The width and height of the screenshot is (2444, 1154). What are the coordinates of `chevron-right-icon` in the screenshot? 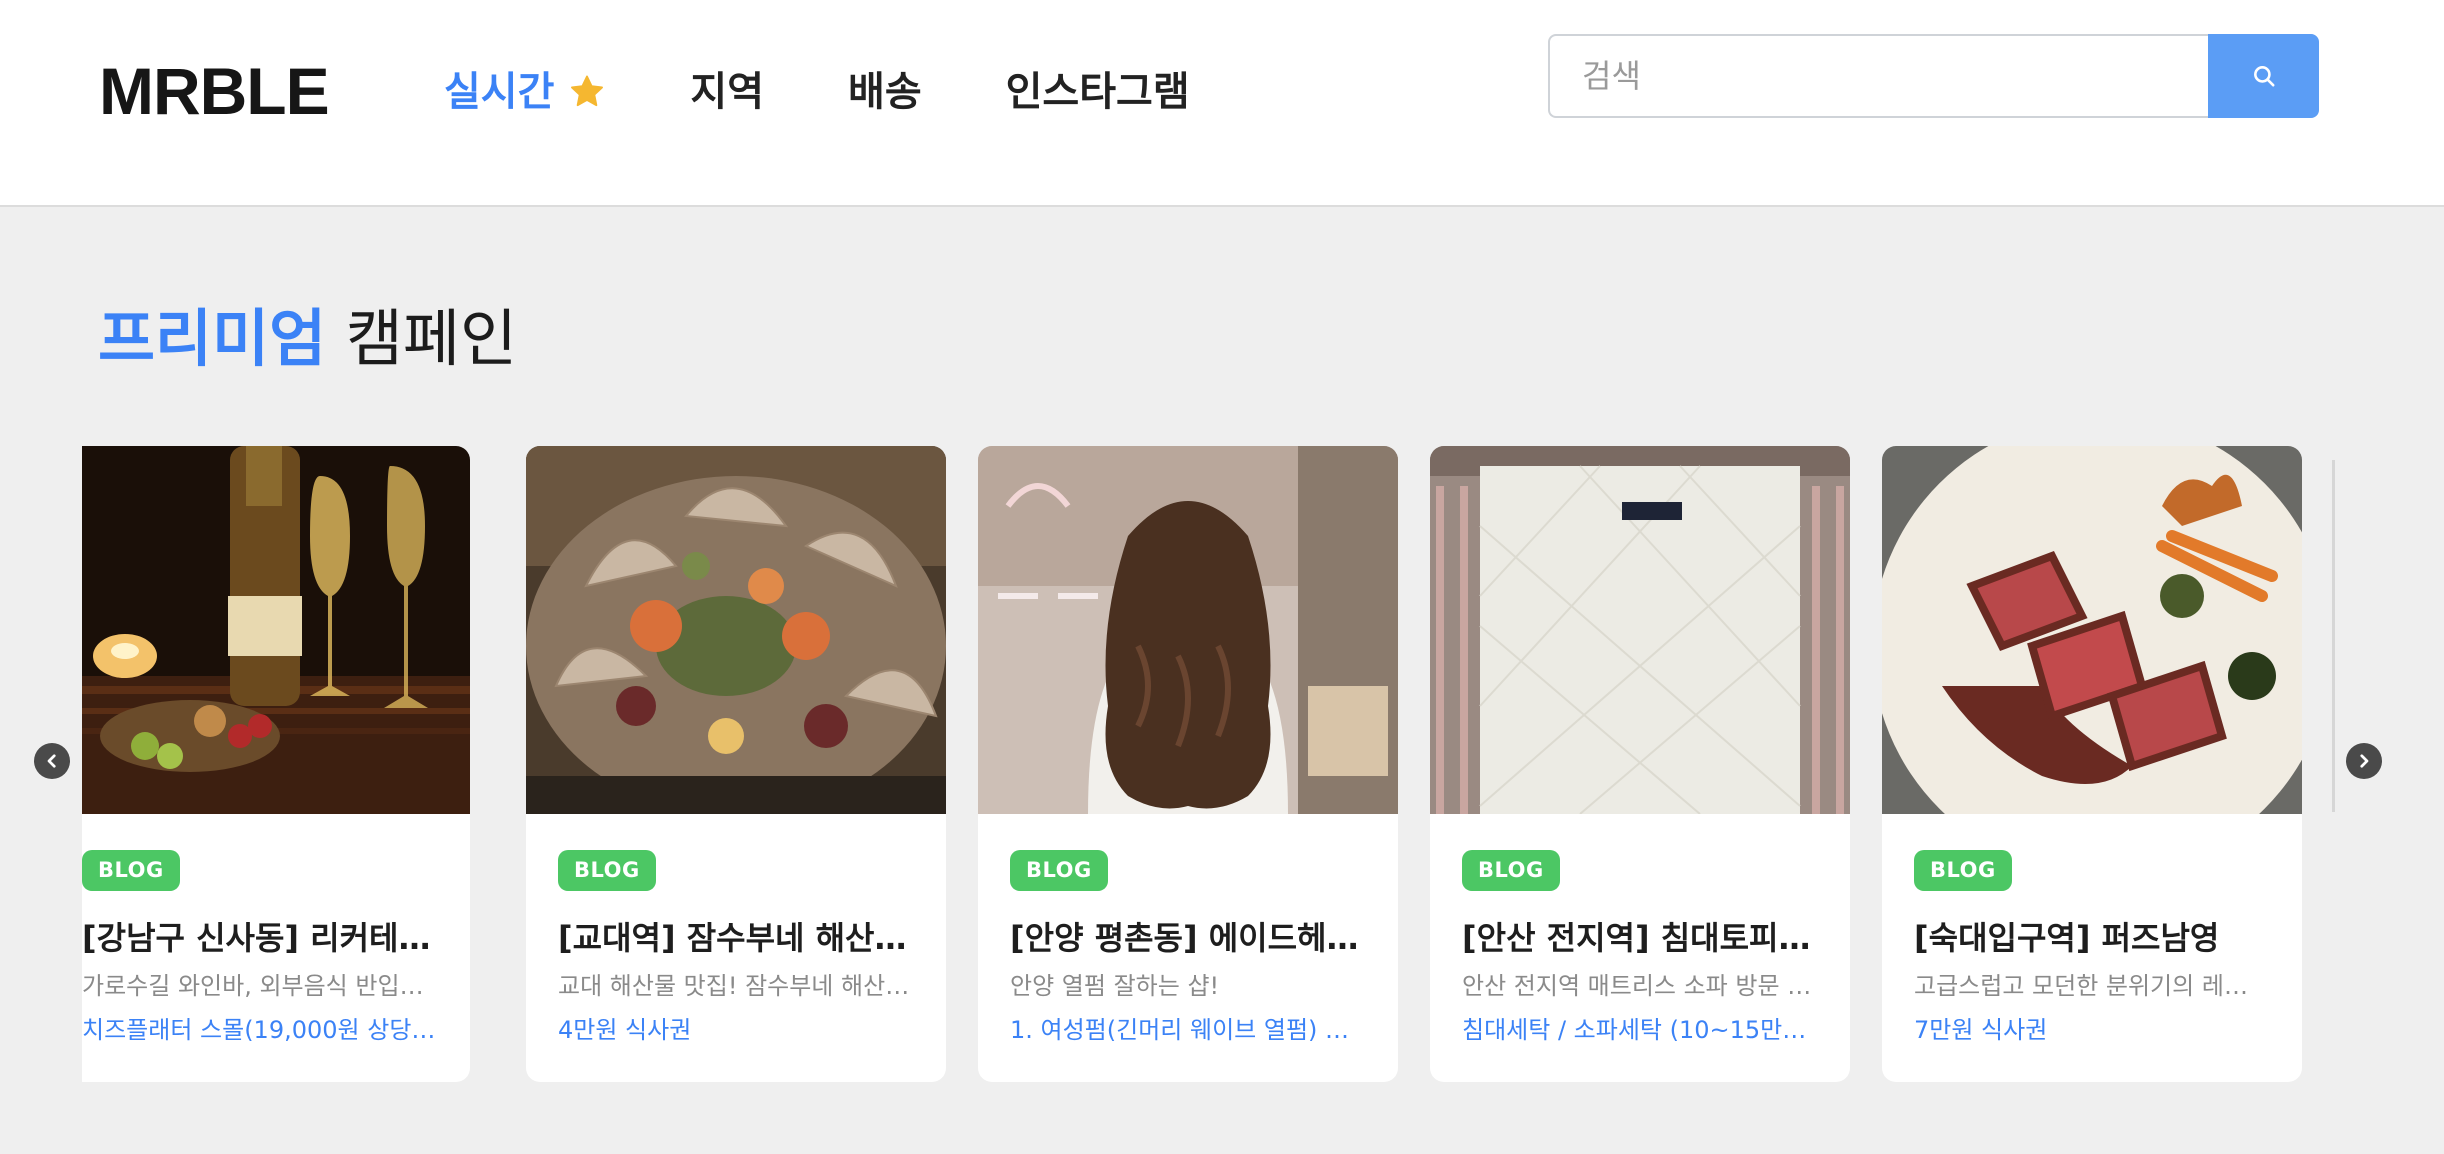 It's located at (2364, 761).